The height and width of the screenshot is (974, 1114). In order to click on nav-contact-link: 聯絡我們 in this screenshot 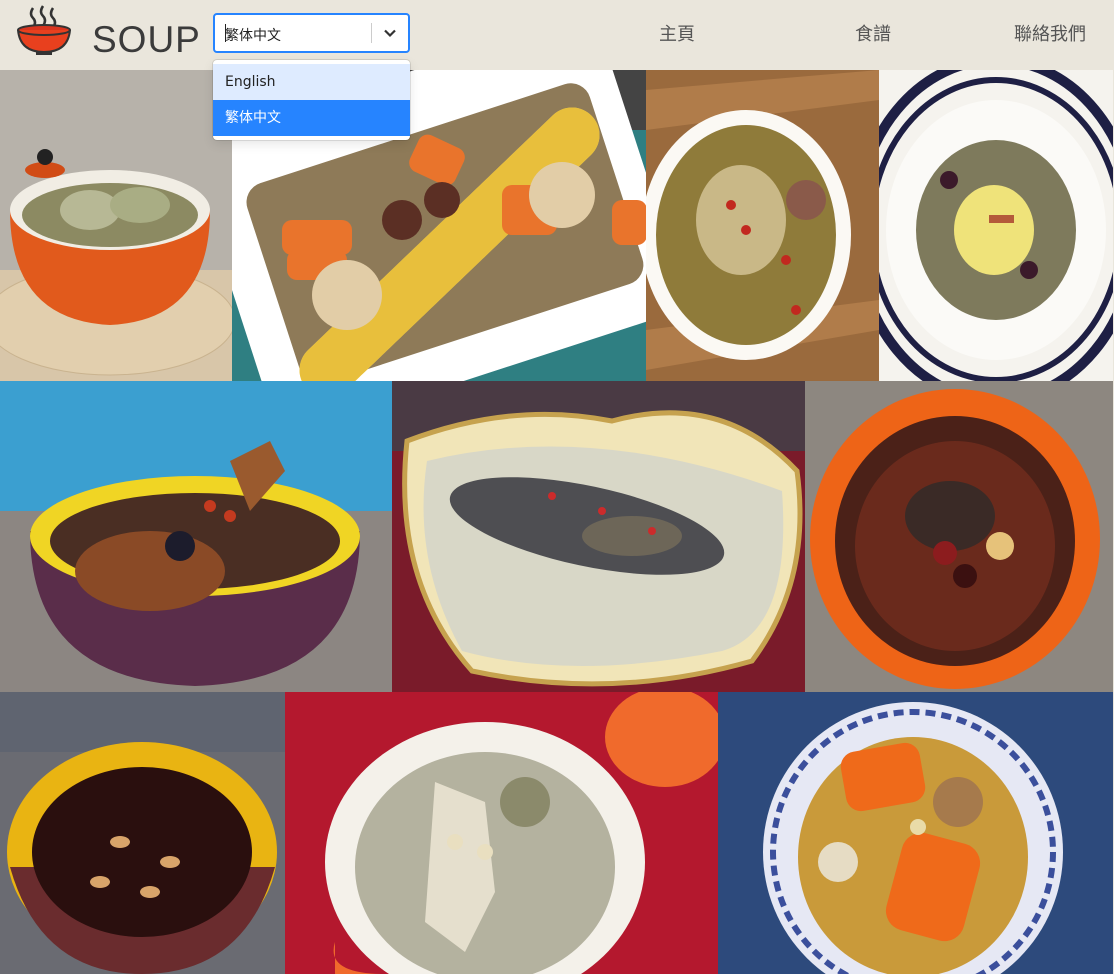, I will do `click(1050, 33)`.